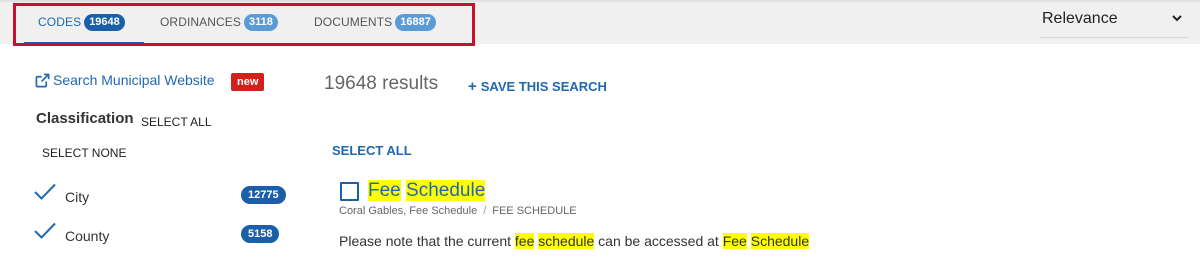 Image resolution: width=1200 pixels, height=258 pixels. What do you see at coordinates (349, 191) in the screenshot?
I see `result-select-checkbox` at bounding box center [349, 191].